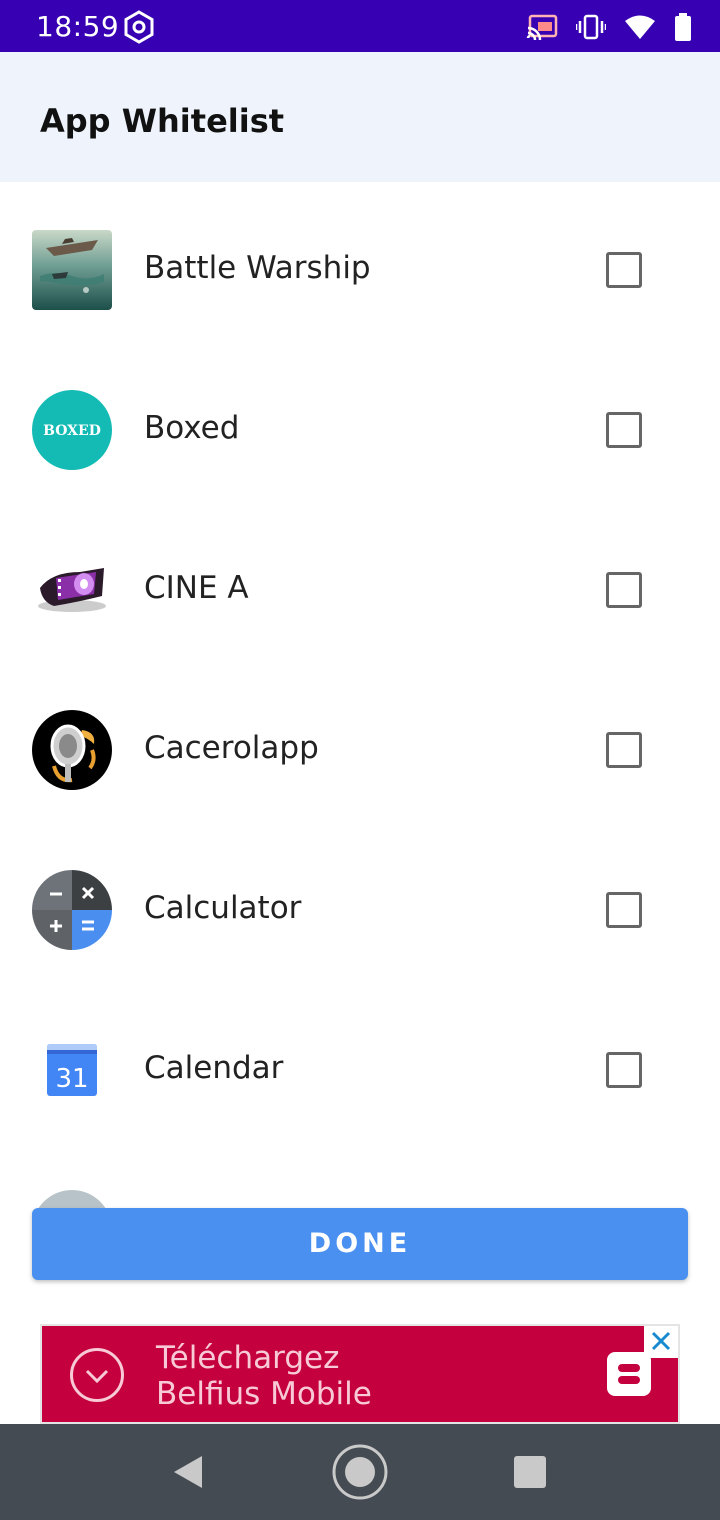 The width and height of the screenshot is (720, 1520). What do you see at coordinates (629, 1374) in the screenshot?
I see `belfius-logo-icon` at bounding box center [629, 1374].